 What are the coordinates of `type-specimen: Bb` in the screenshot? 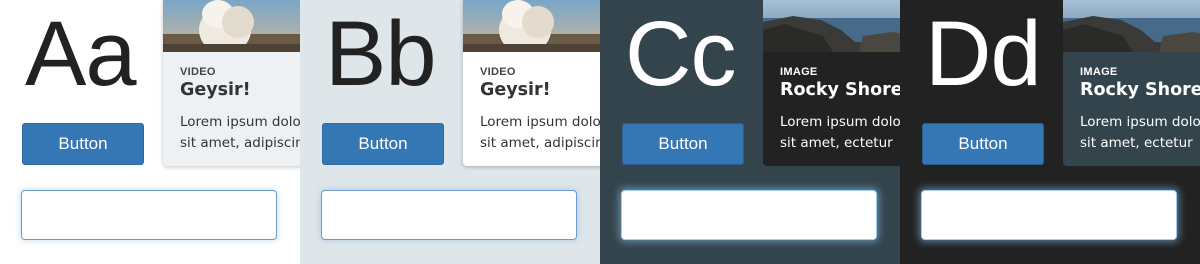 It's located at (381, 54).